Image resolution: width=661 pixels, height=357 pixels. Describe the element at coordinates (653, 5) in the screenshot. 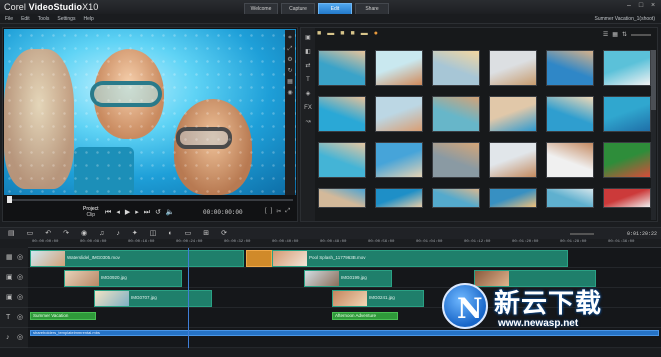

I see `close-icon: ×` at that location.